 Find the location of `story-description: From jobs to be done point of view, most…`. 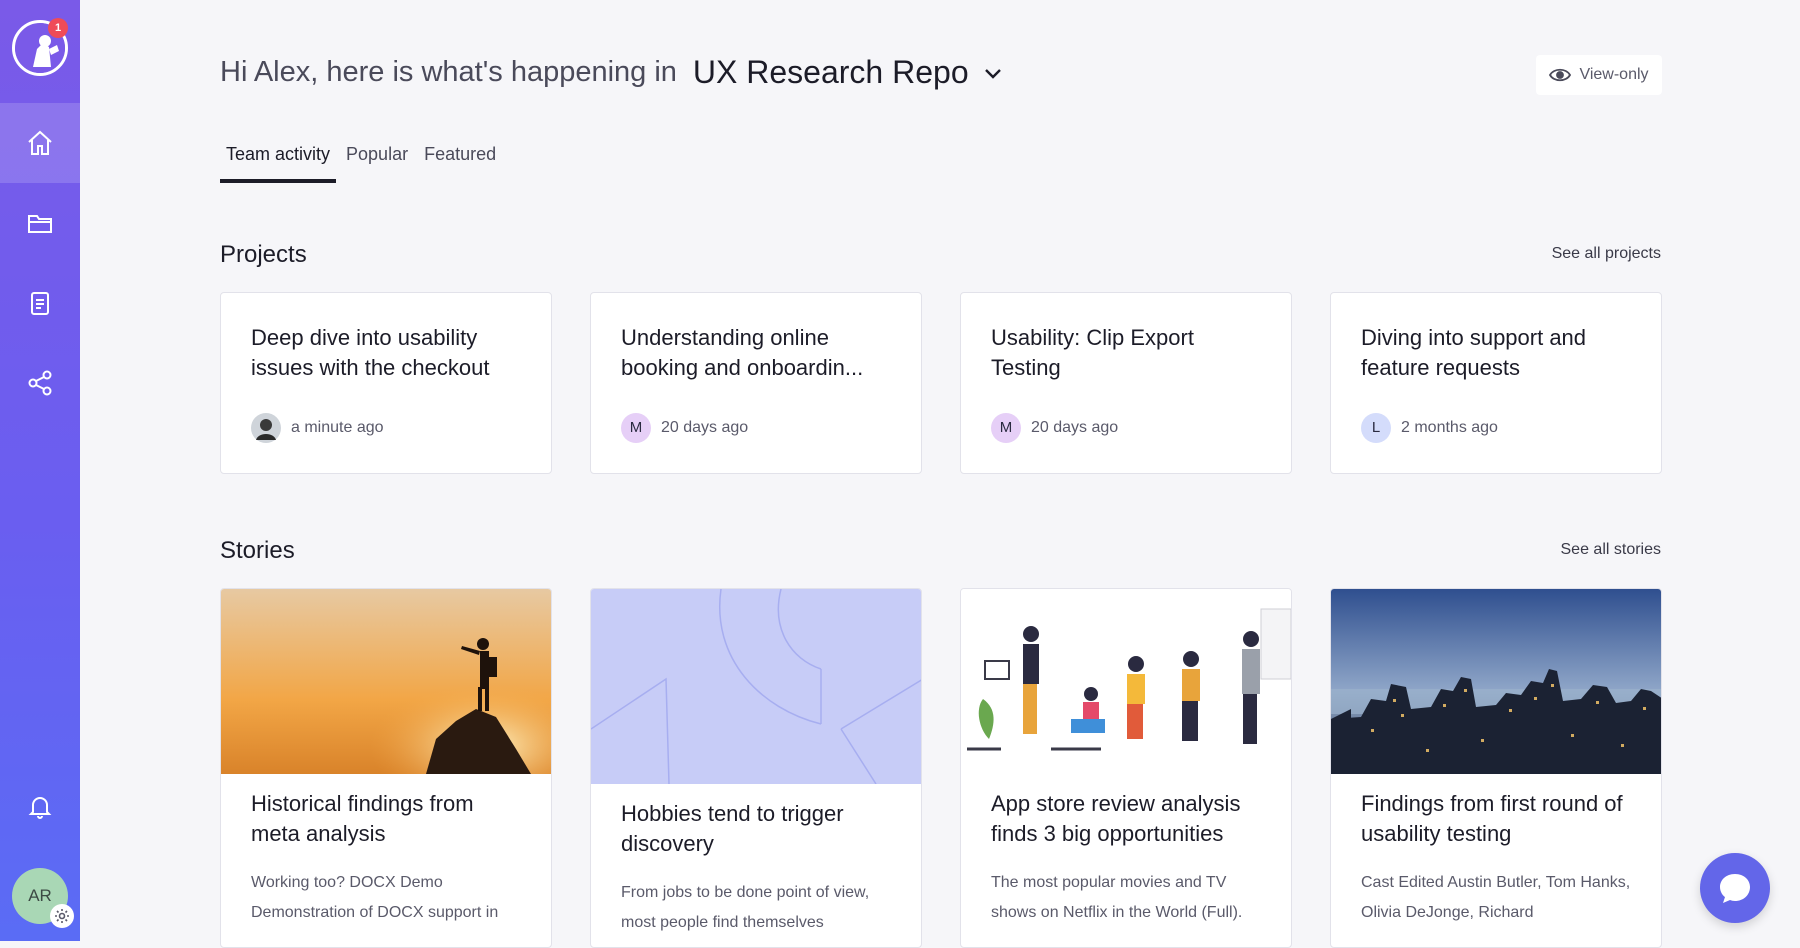

story-description: From jobs to be done point of view, most… is located at coordinates (745, 907).